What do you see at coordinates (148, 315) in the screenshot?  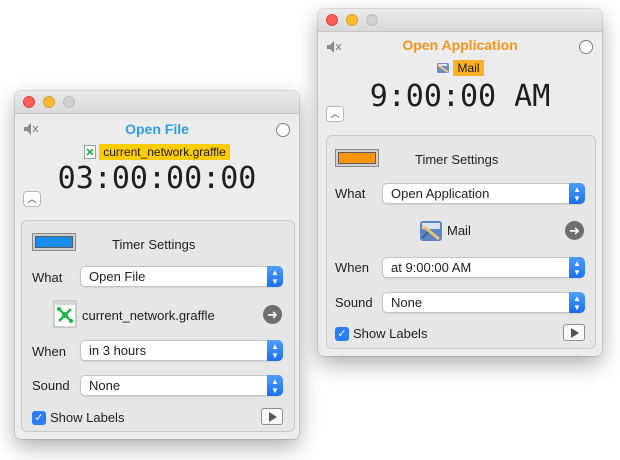 I see `target-name: current_network.graffle` at bounding box center [148, 315].